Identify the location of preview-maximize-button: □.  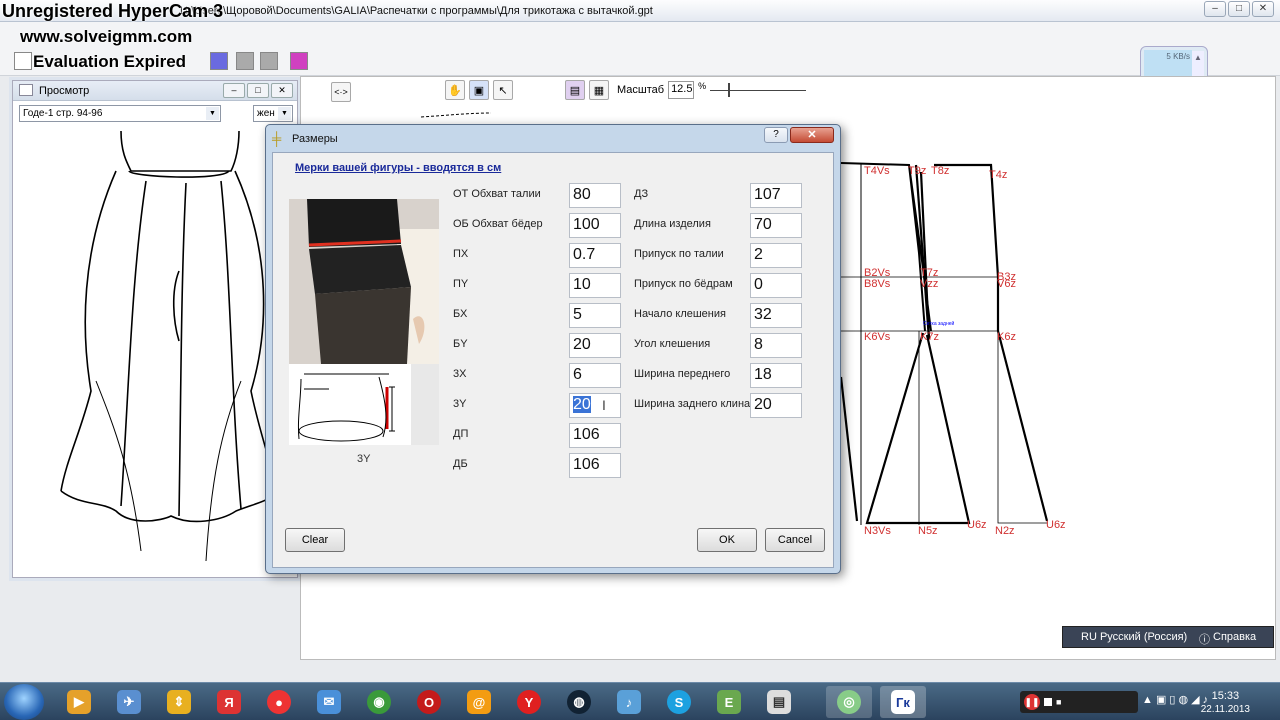
(258, 90).